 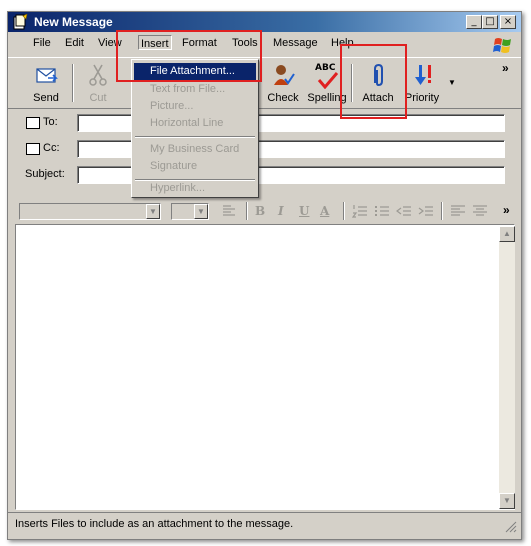 What do you see at coordinates (189, 56) in the screenshot?
I see `annotation-box-insert-menu` at bounding box center [189, 56].